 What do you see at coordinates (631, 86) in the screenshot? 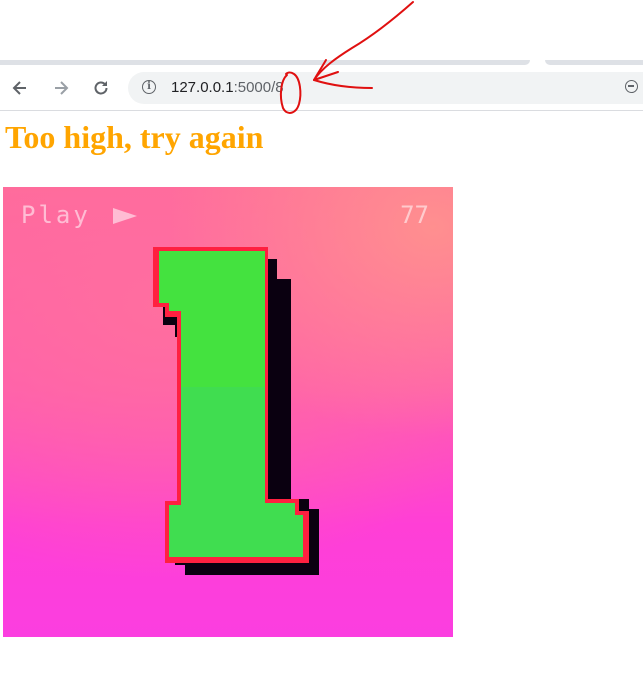
I see `zoom-out-icon` at bounding box center [631, 86].